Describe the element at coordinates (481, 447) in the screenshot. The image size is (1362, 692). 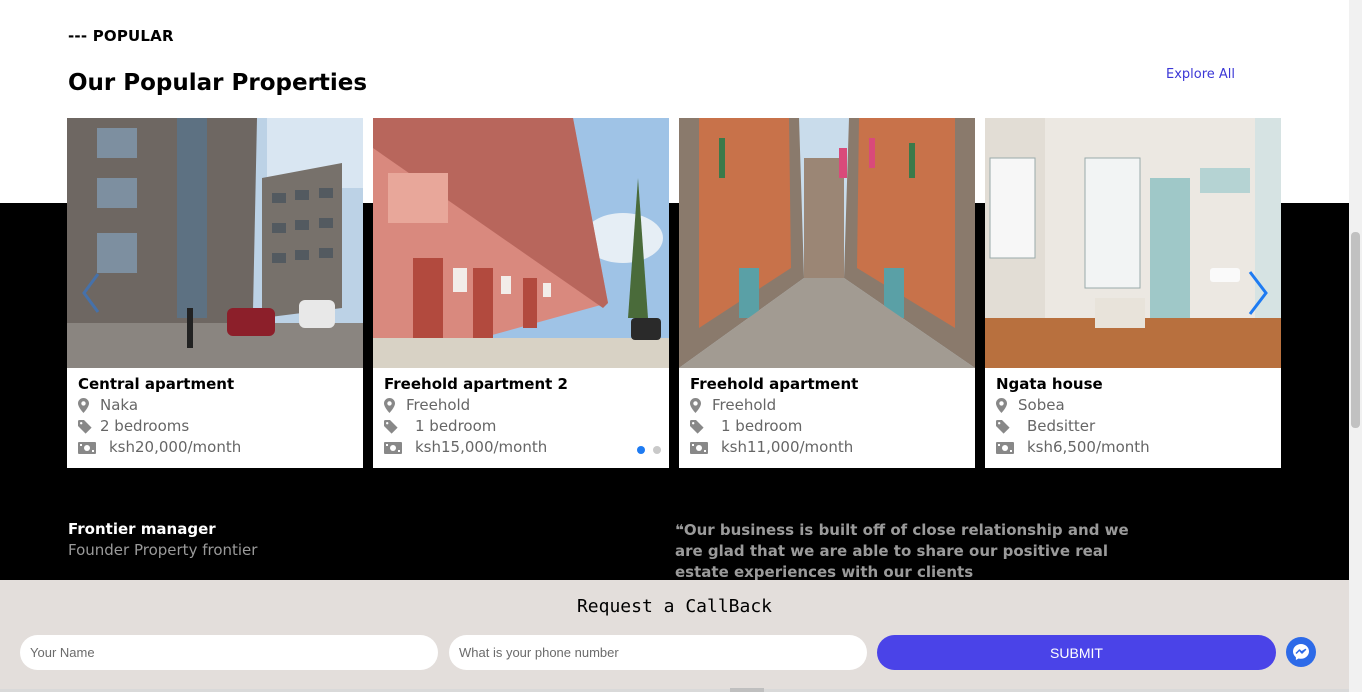
I see `property-price: ksh15,000/month` at that location.